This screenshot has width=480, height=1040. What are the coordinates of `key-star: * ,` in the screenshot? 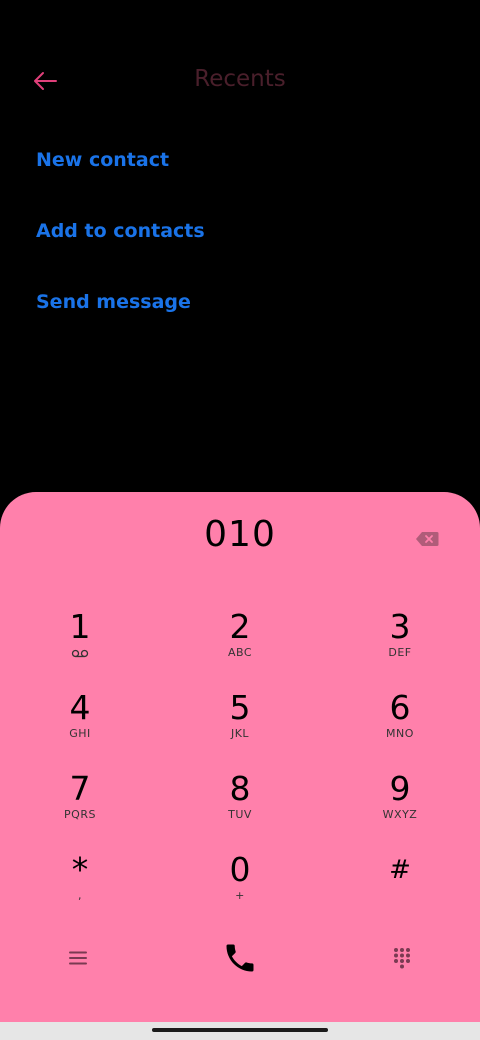 It's located at (80, 889).